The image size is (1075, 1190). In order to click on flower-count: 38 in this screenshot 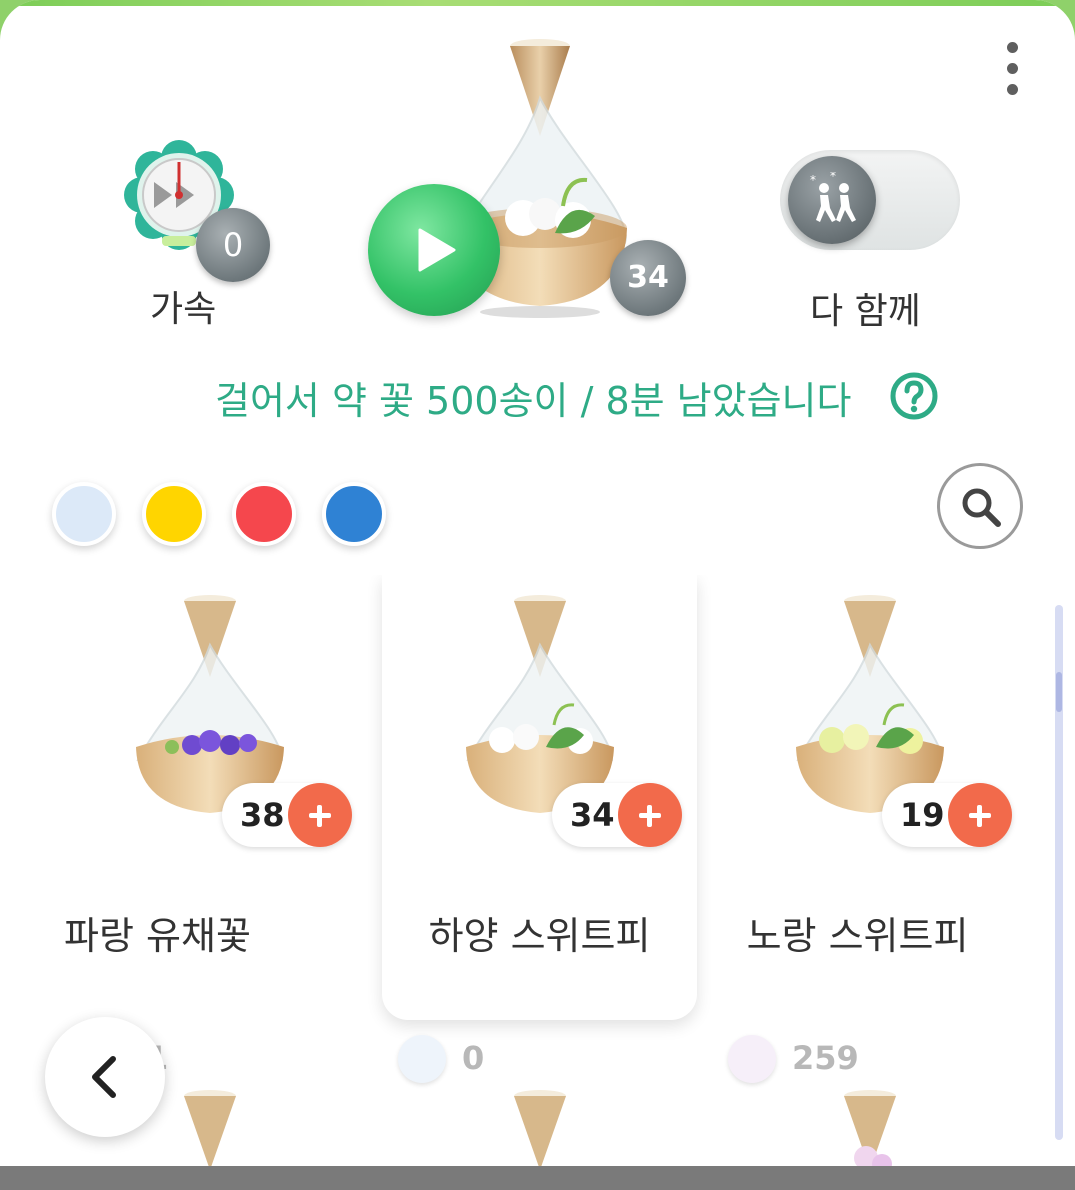, I will do `click(262, 815)`.